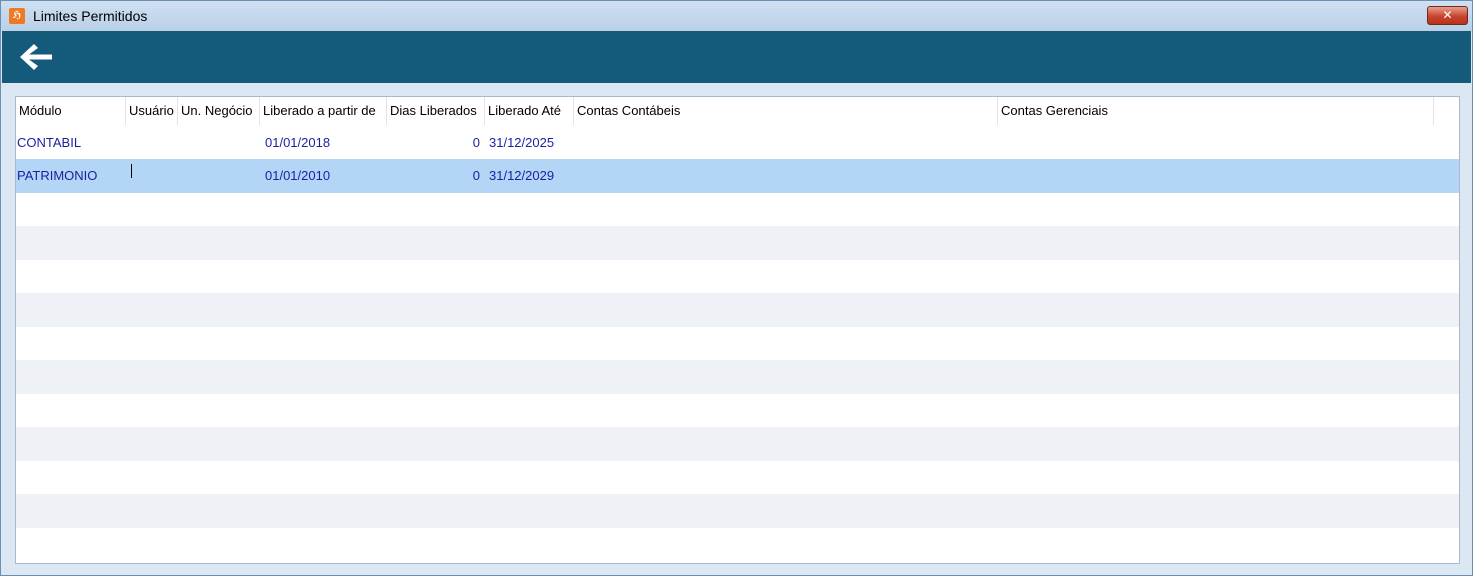  I want to click on toolbar, so click(736, 57).